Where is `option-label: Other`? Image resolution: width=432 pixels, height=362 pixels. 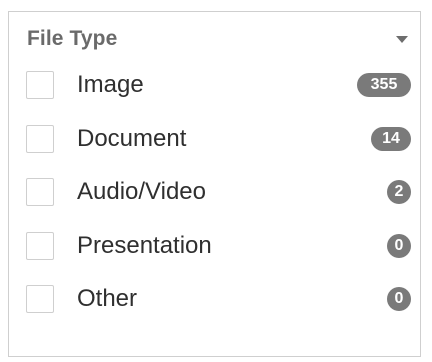 option-label: Other is located at coordinates (107, 298).